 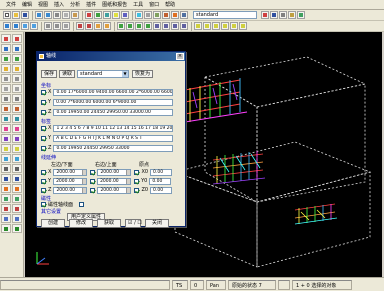 What do you see at coordinates (7, 15) in the screenshot?
I see `new-icon` at bounding box center [7, 15].